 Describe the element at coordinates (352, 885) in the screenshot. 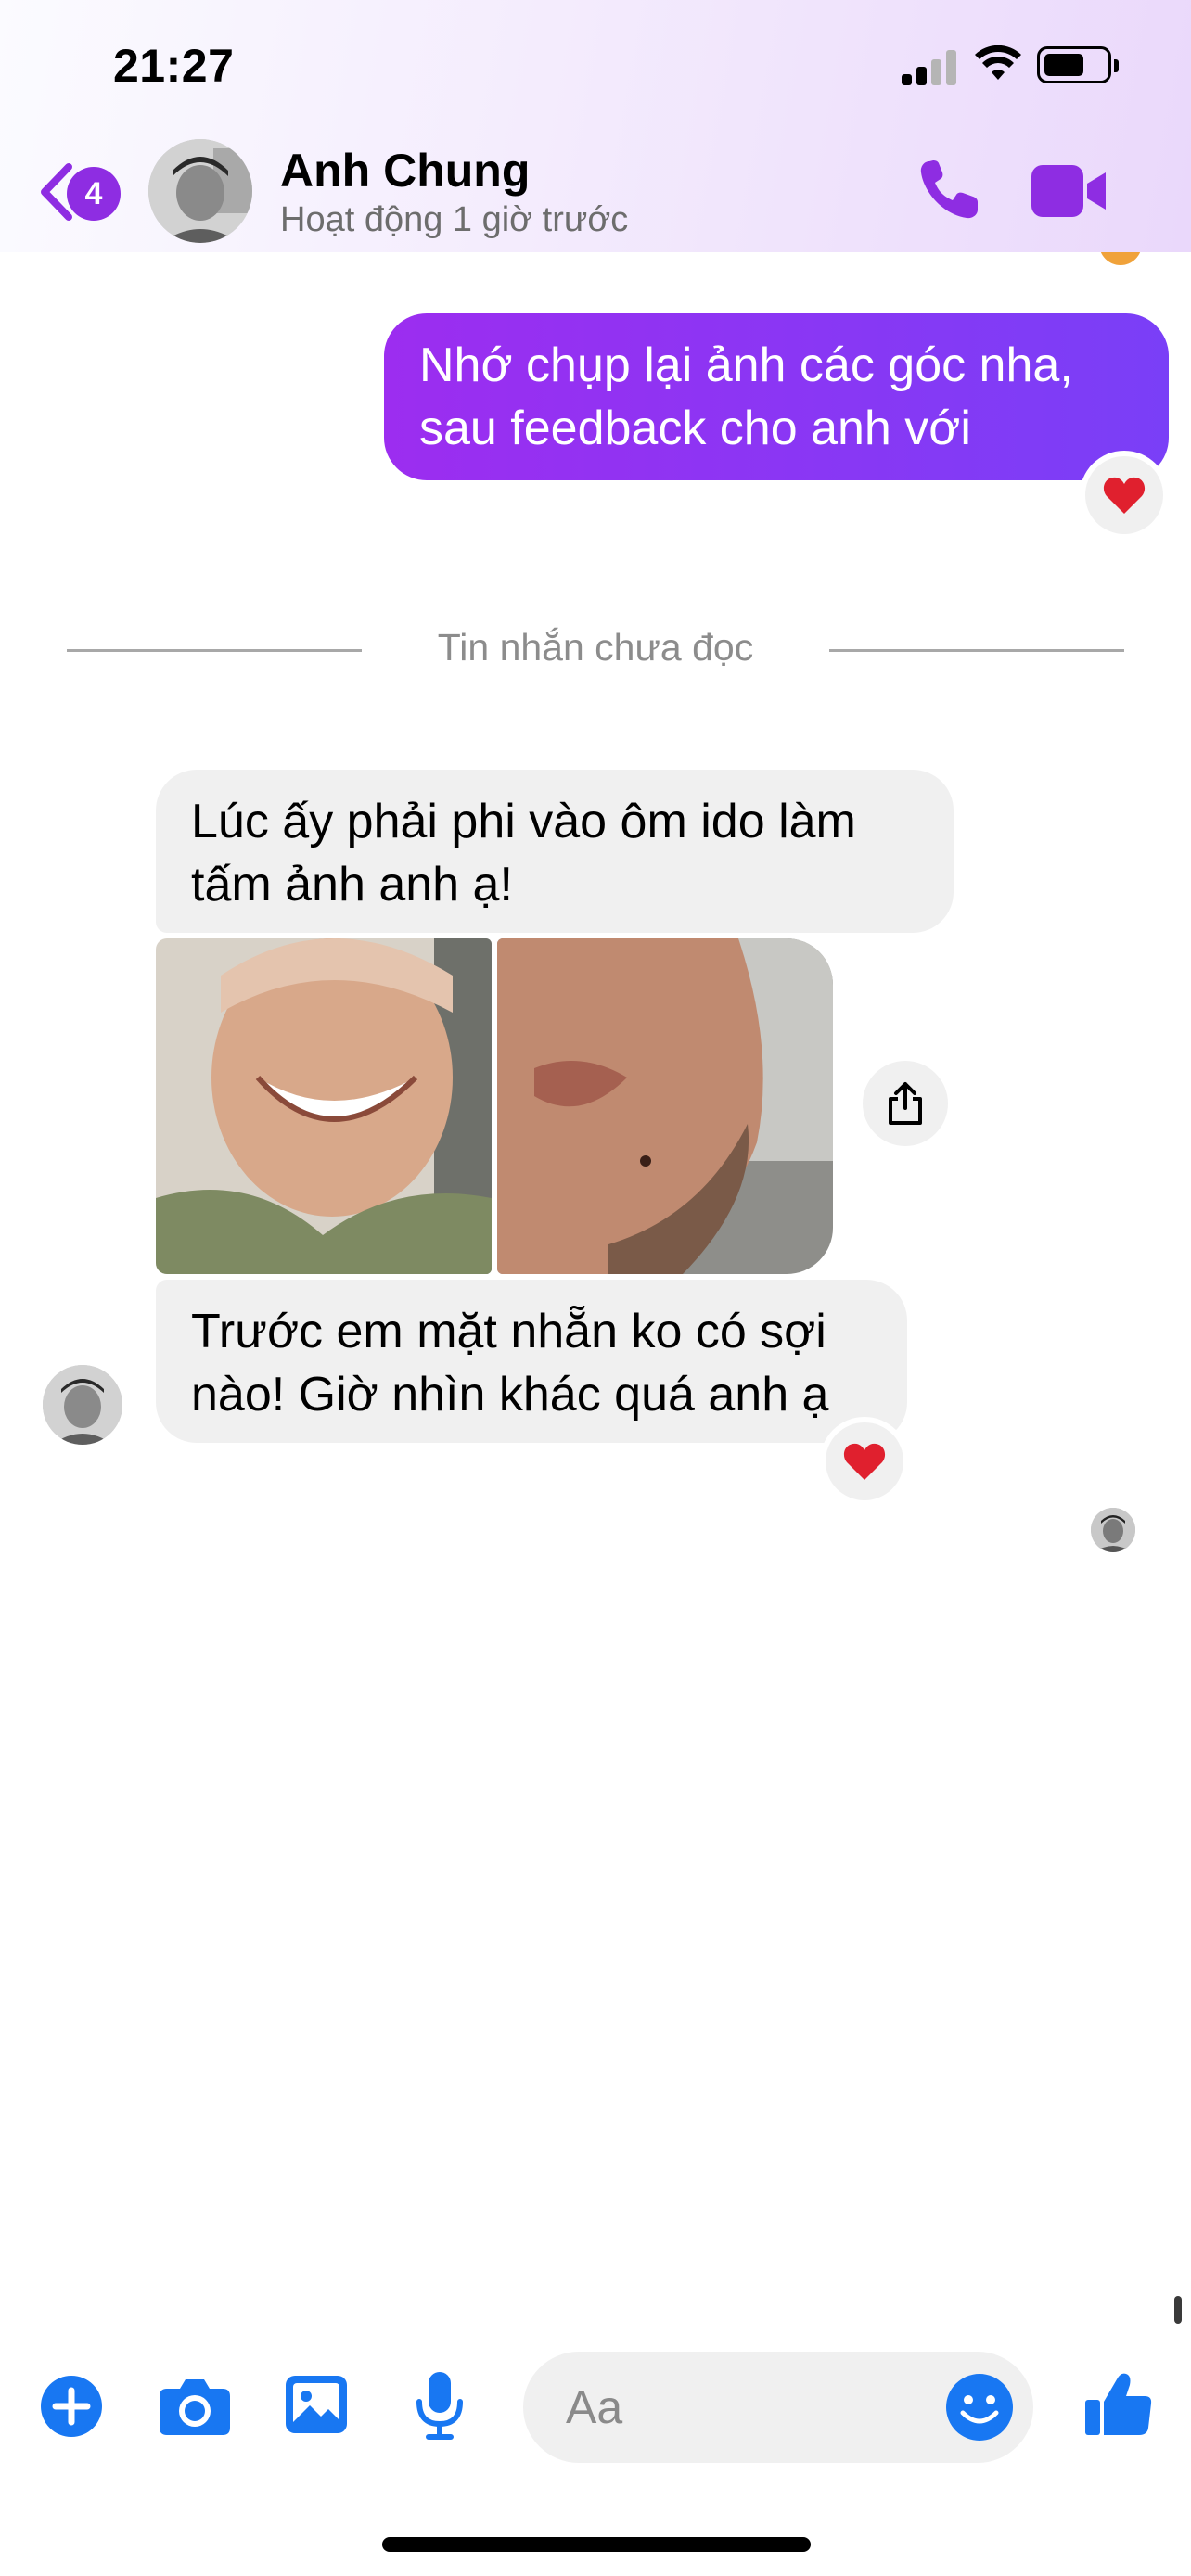

I see `message-line: tấm ảnh anh ạ!` at that location.